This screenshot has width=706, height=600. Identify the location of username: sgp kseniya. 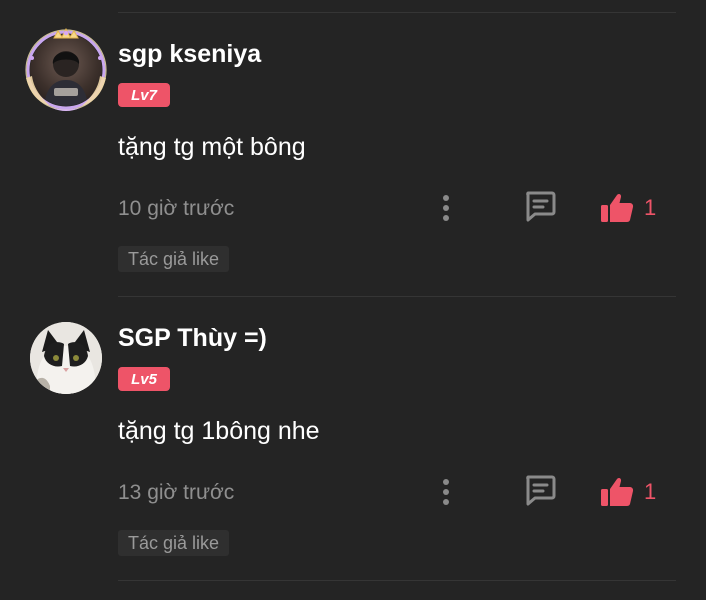
(189, 54).